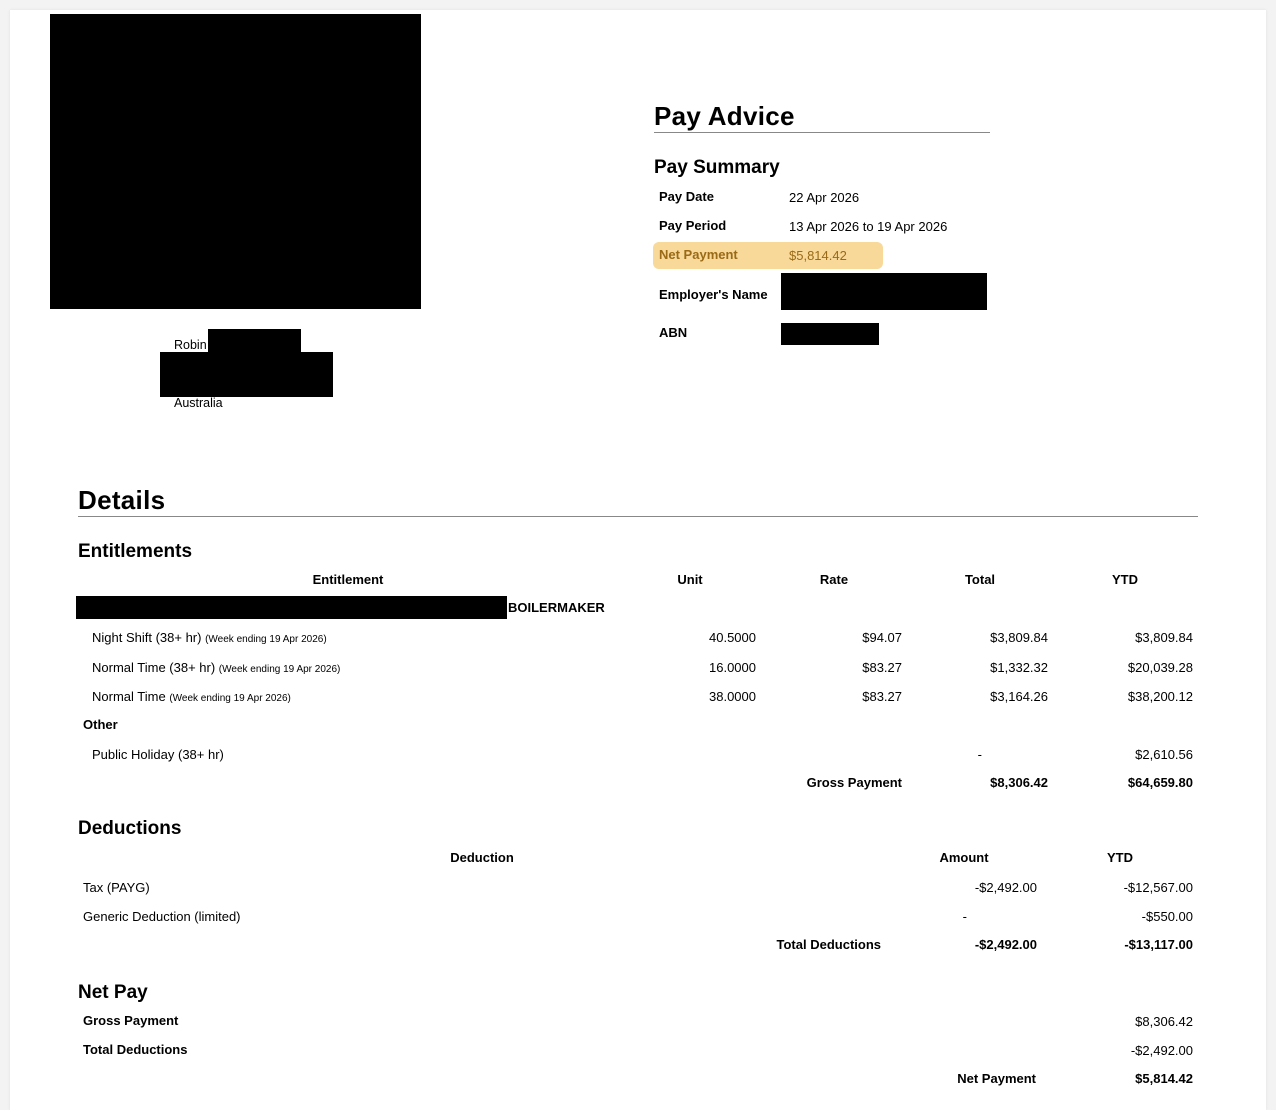 This screenshot has width=1276, height=1110. I want to click on col-deduction-ytd: YTD, so click(1120, 857).